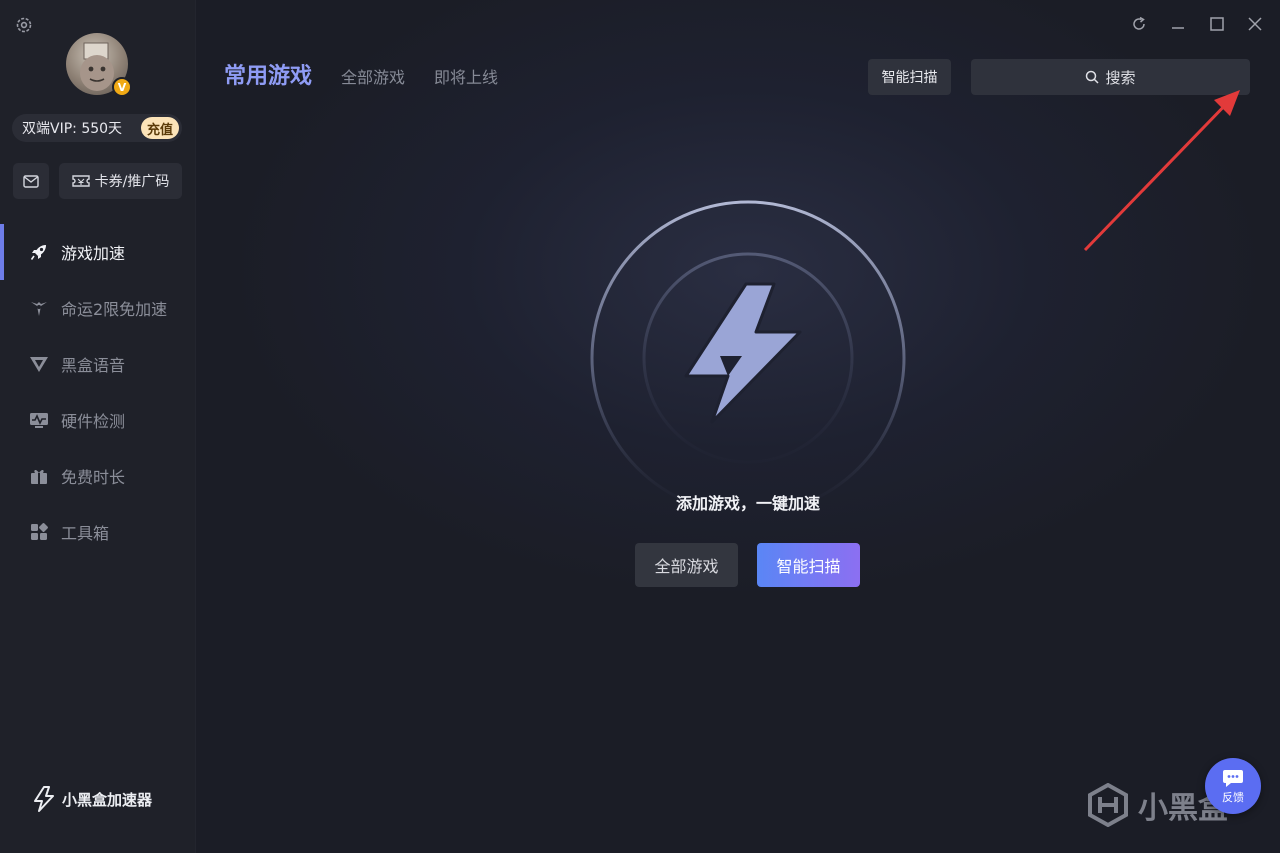 The height and width of the screenshot is (853, 1280). I want to click on sidebar-item-toolbox: 工具箱, so click(98, 532).